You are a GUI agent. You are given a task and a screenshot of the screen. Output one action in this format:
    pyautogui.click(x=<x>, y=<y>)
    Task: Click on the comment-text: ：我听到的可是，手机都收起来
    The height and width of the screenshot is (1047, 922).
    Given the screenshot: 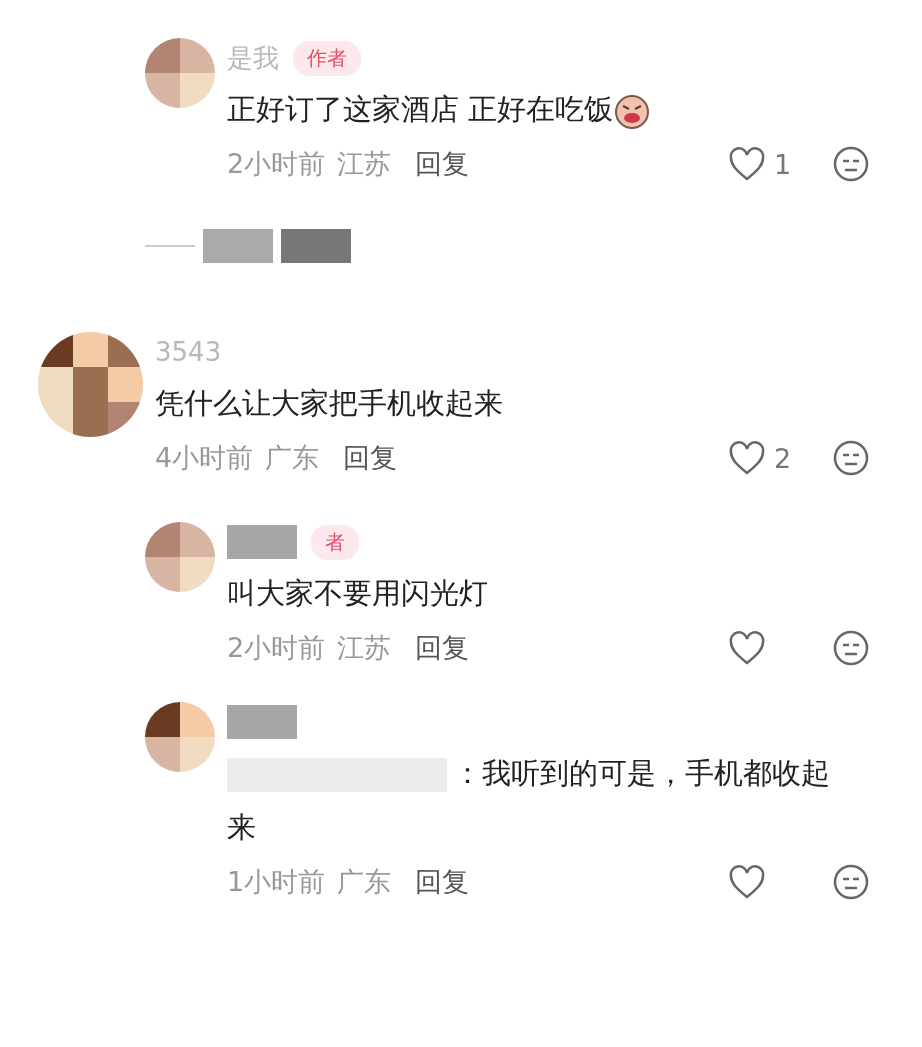 What is the action you would take?
    pyautogui.click(x=528, y=800)
    